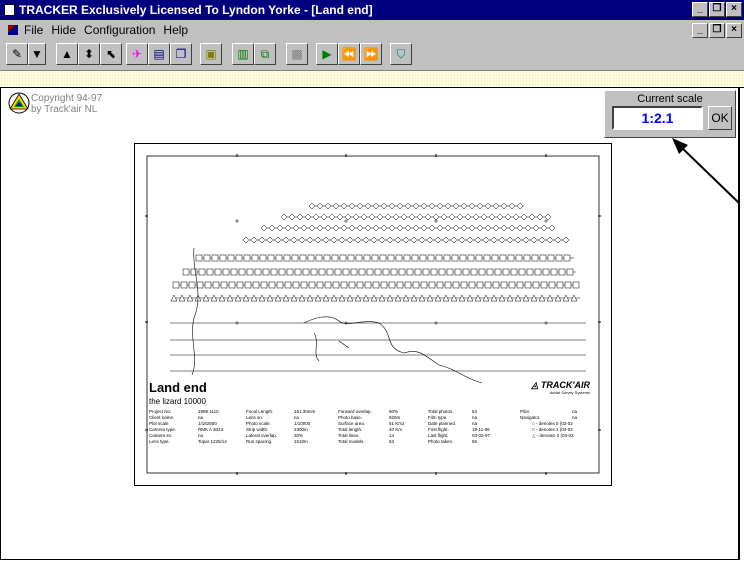  I want to click on info-col5-values: na na, so click(574, 415).